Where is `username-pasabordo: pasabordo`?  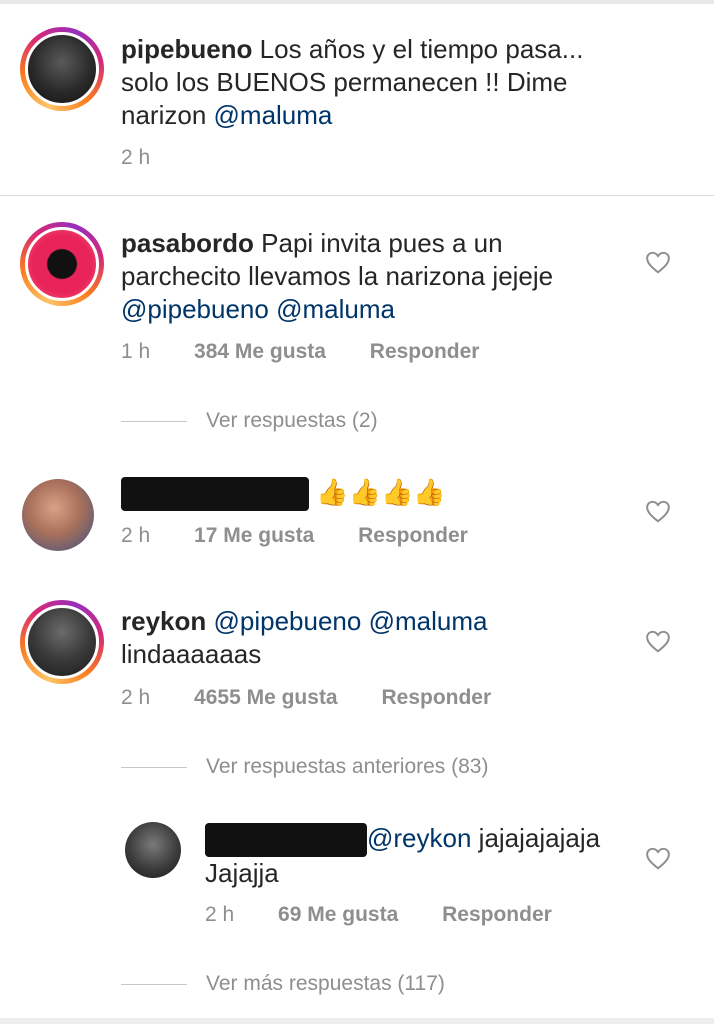 username-pasabordo: pasabordo is located at coordinates (187, 243).